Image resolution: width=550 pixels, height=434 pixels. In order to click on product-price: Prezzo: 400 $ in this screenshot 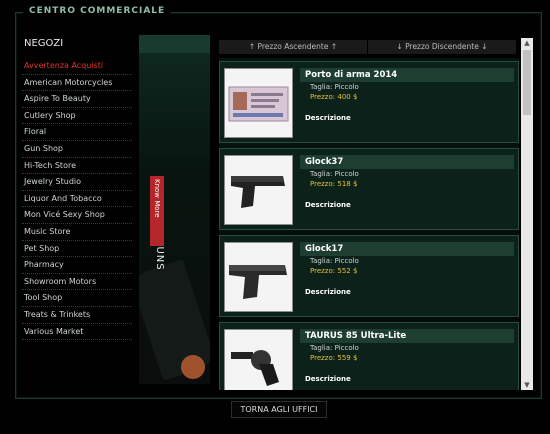, I will do `click(334, 97)`.